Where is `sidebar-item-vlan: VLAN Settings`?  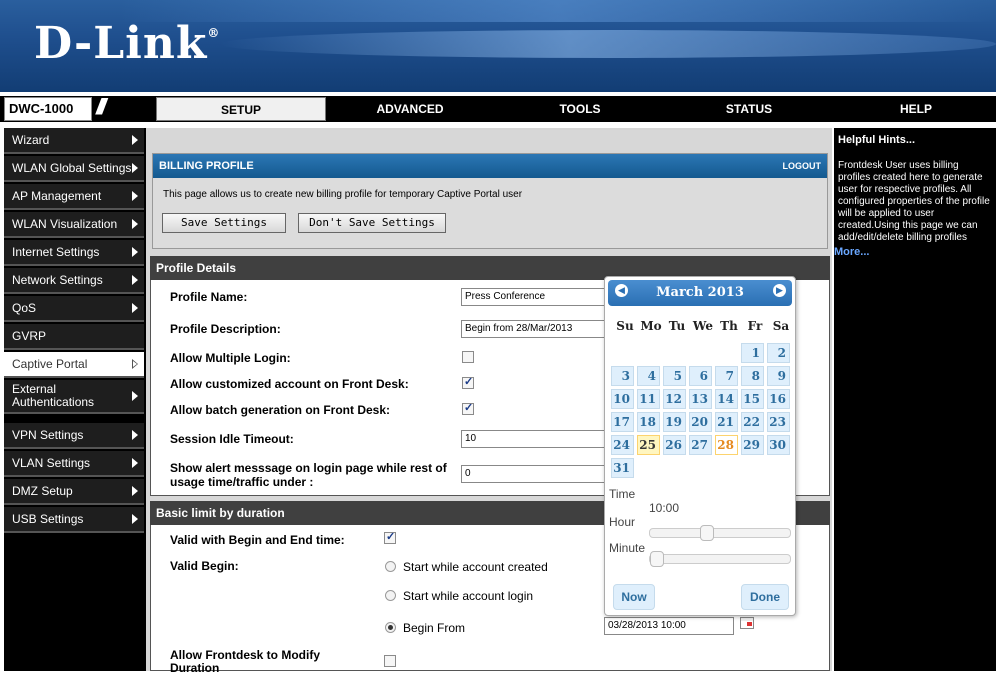
sidebar-item-vlan: VLAN Settings is located at coordinates (74, 464).